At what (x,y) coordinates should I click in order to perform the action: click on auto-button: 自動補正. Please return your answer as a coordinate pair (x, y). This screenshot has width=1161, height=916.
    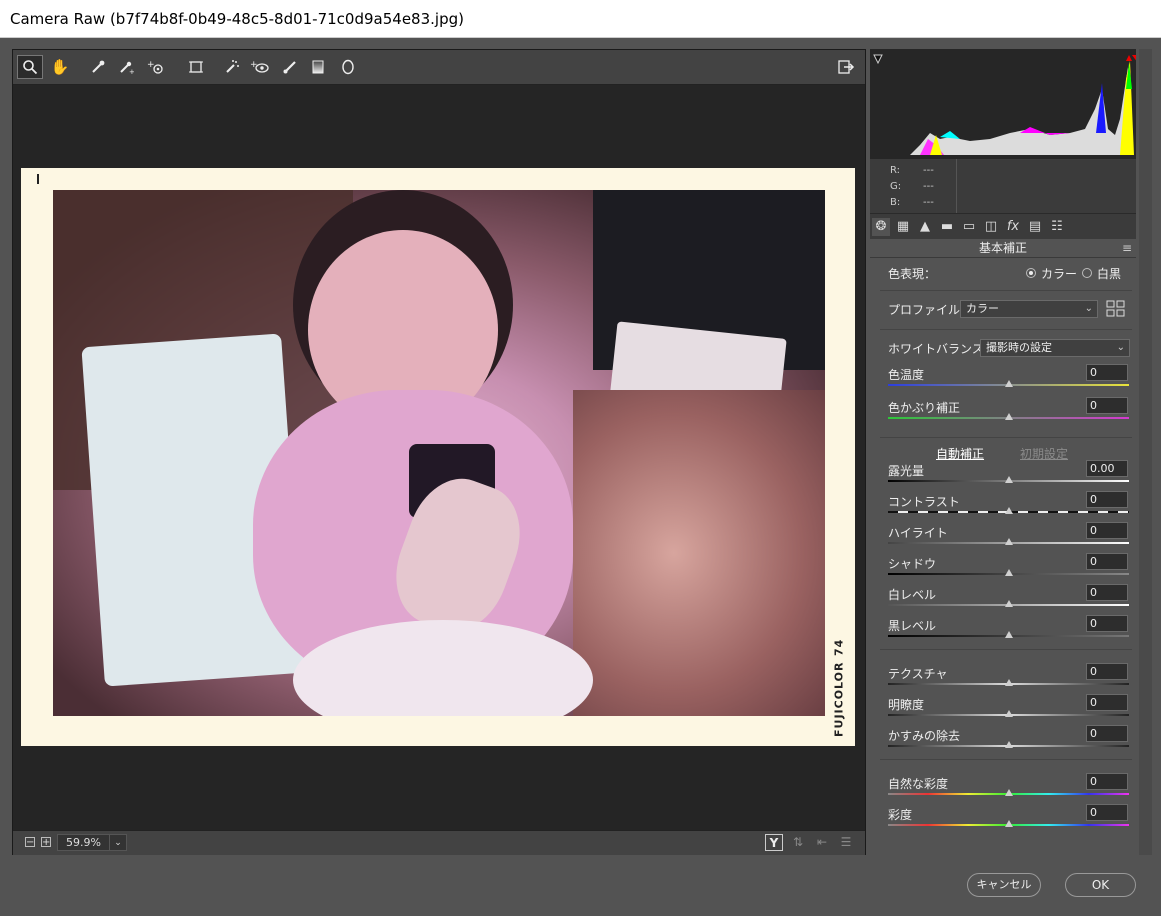
    Looking at the image, I should click on (960, 453).